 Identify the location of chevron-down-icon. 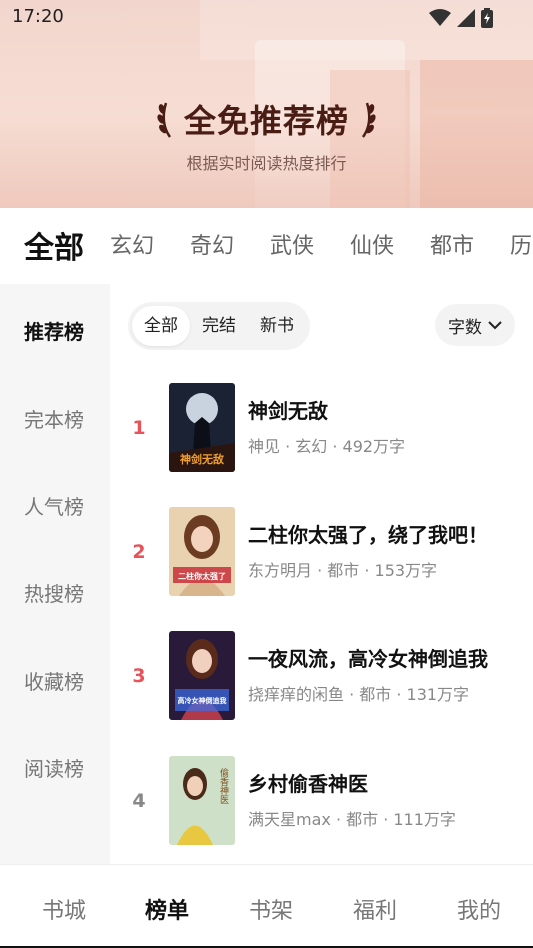
(495, 325).